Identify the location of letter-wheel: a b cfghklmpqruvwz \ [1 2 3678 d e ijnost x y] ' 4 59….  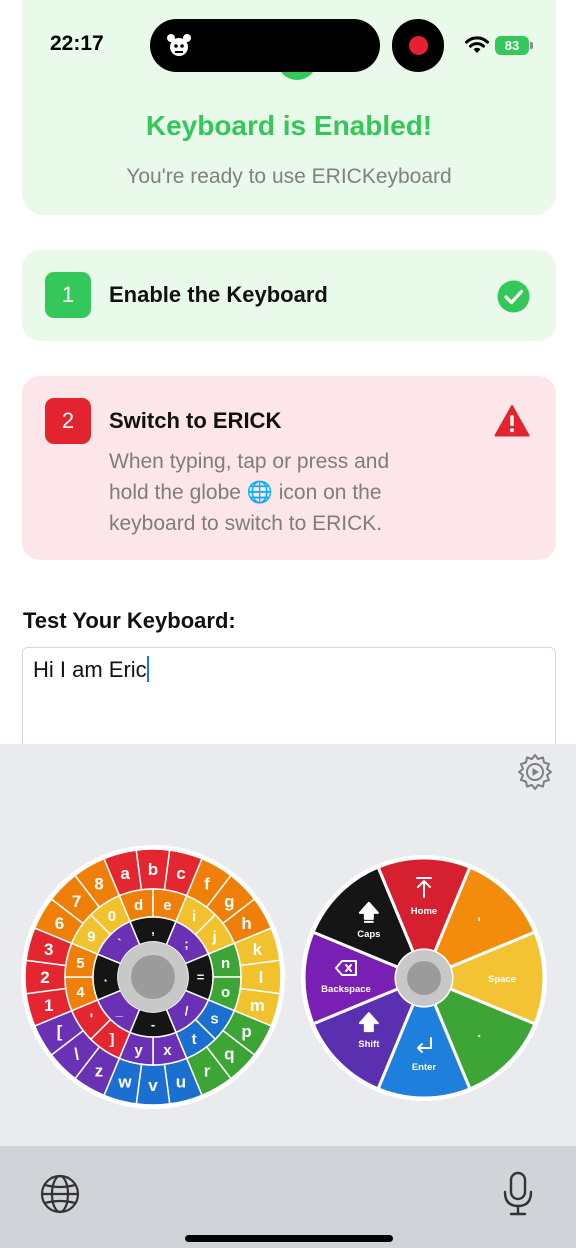
(153, 977).